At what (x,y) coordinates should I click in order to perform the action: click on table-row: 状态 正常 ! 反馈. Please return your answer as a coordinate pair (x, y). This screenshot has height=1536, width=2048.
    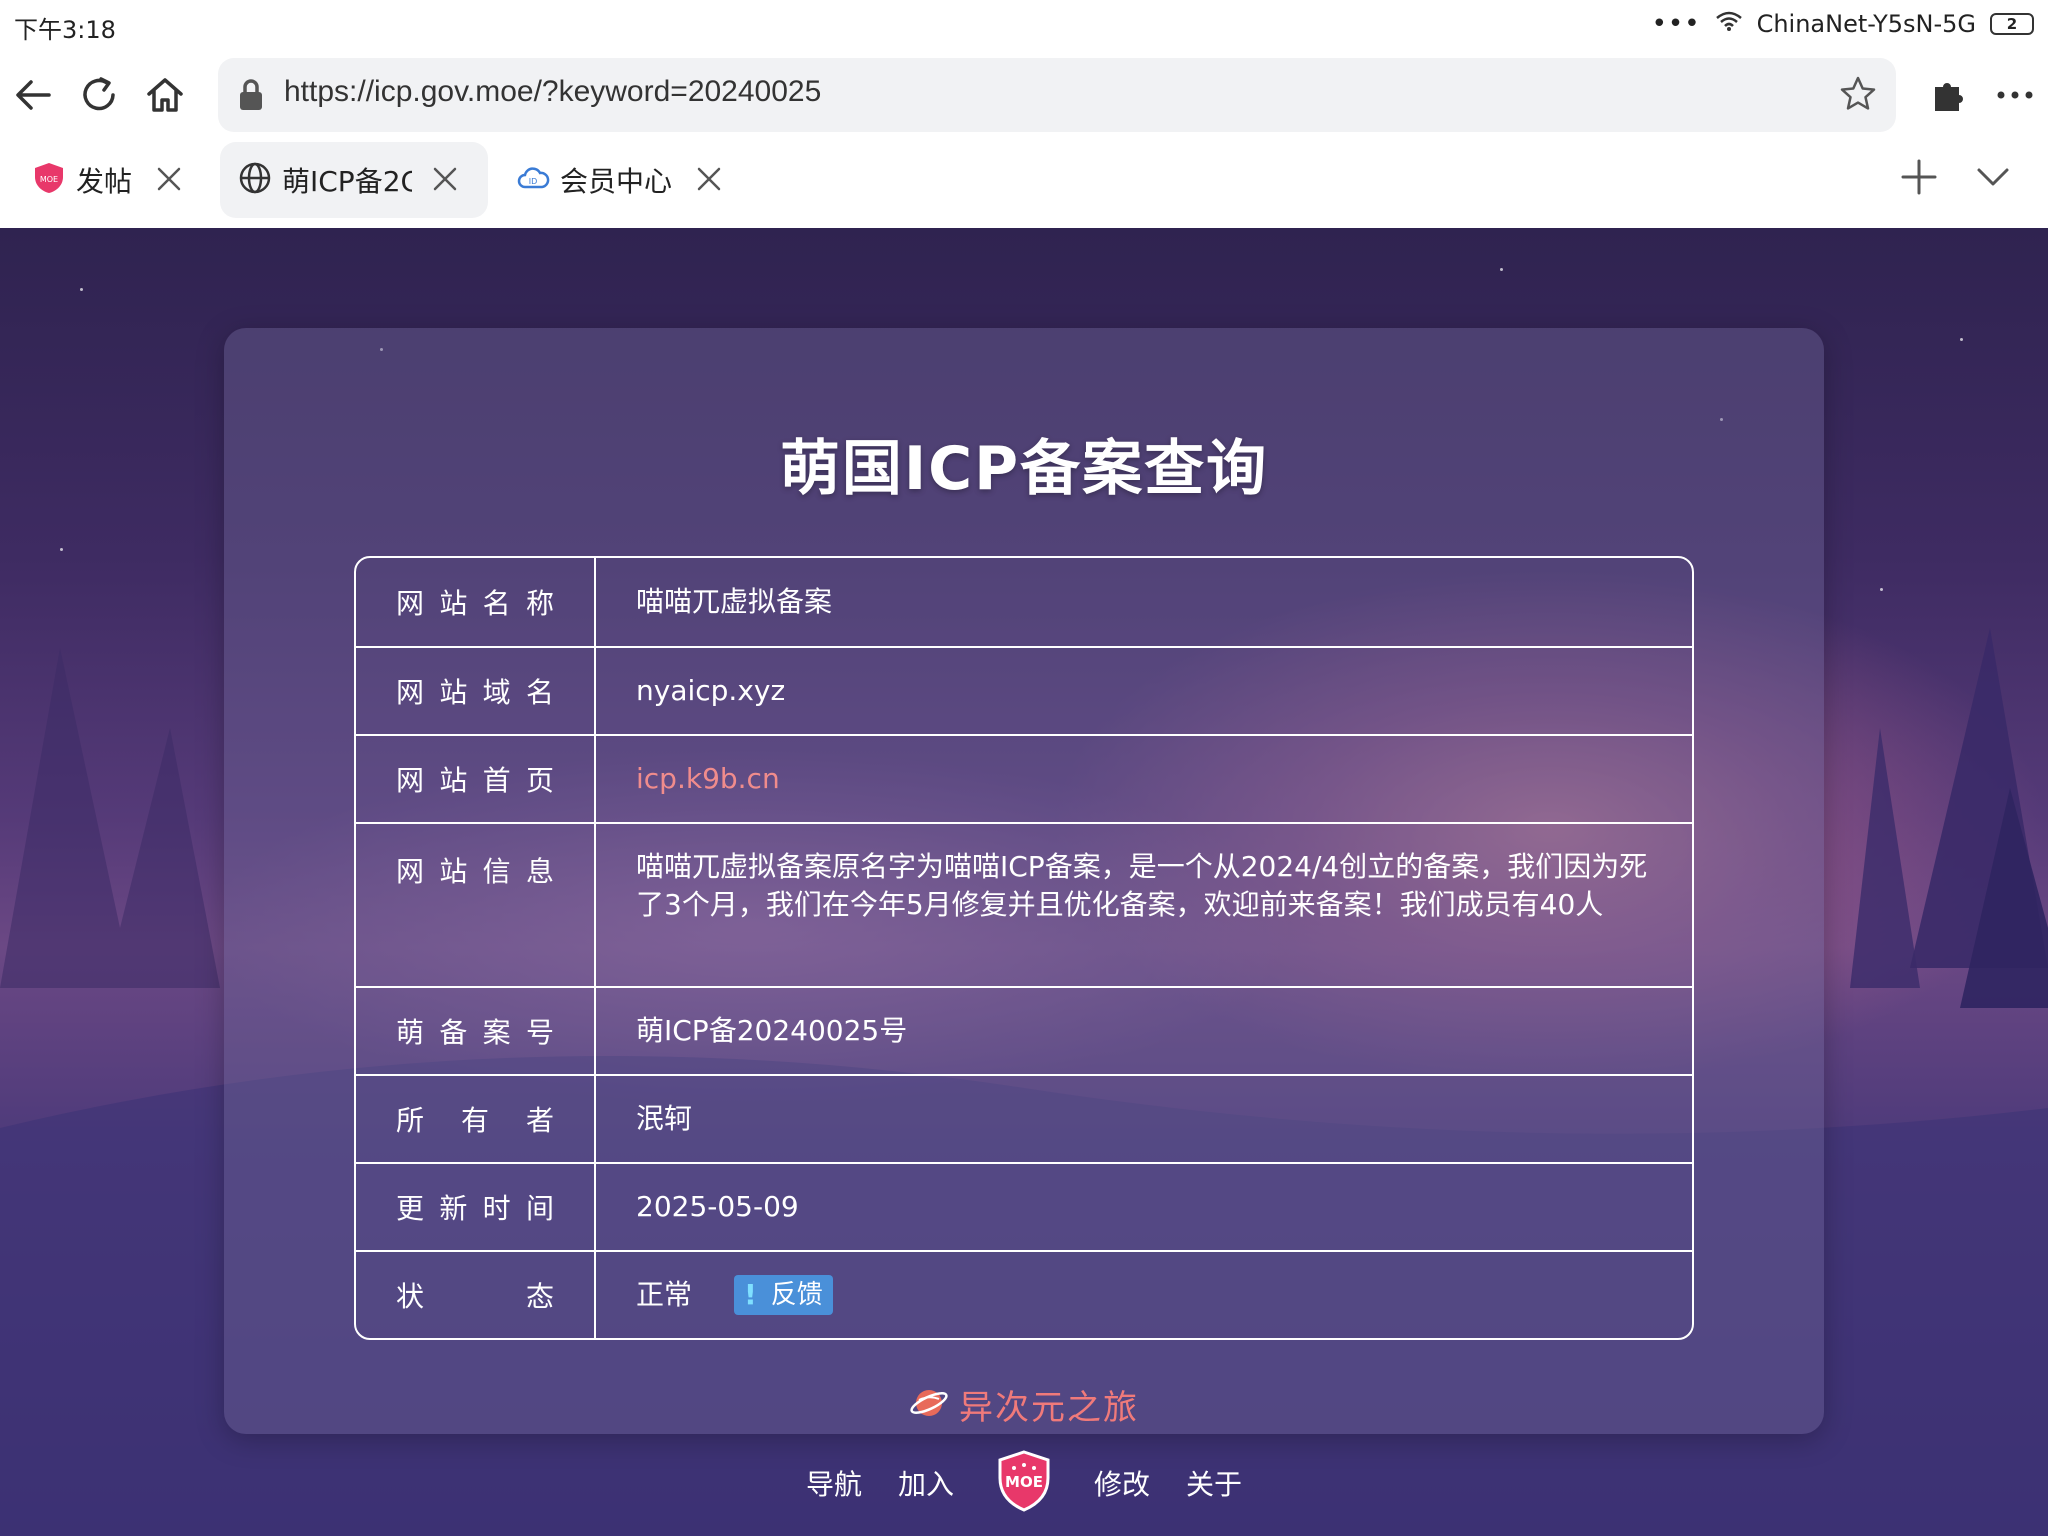
    Looking at the image, I should click on (1024, 1294).